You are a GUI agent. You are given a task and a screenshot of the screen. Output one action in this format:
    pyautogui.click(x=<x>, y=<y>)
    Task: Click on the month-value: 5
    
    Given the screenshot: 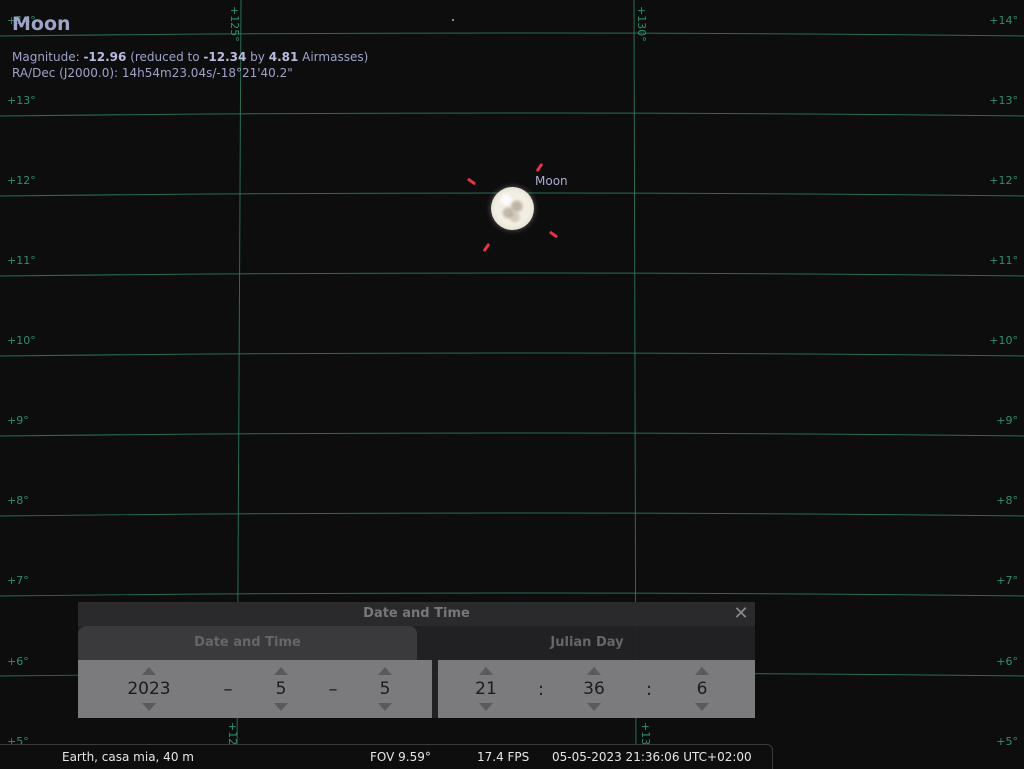 What is the action you would take?
    pyautogui.click(x=281, y=689)
    